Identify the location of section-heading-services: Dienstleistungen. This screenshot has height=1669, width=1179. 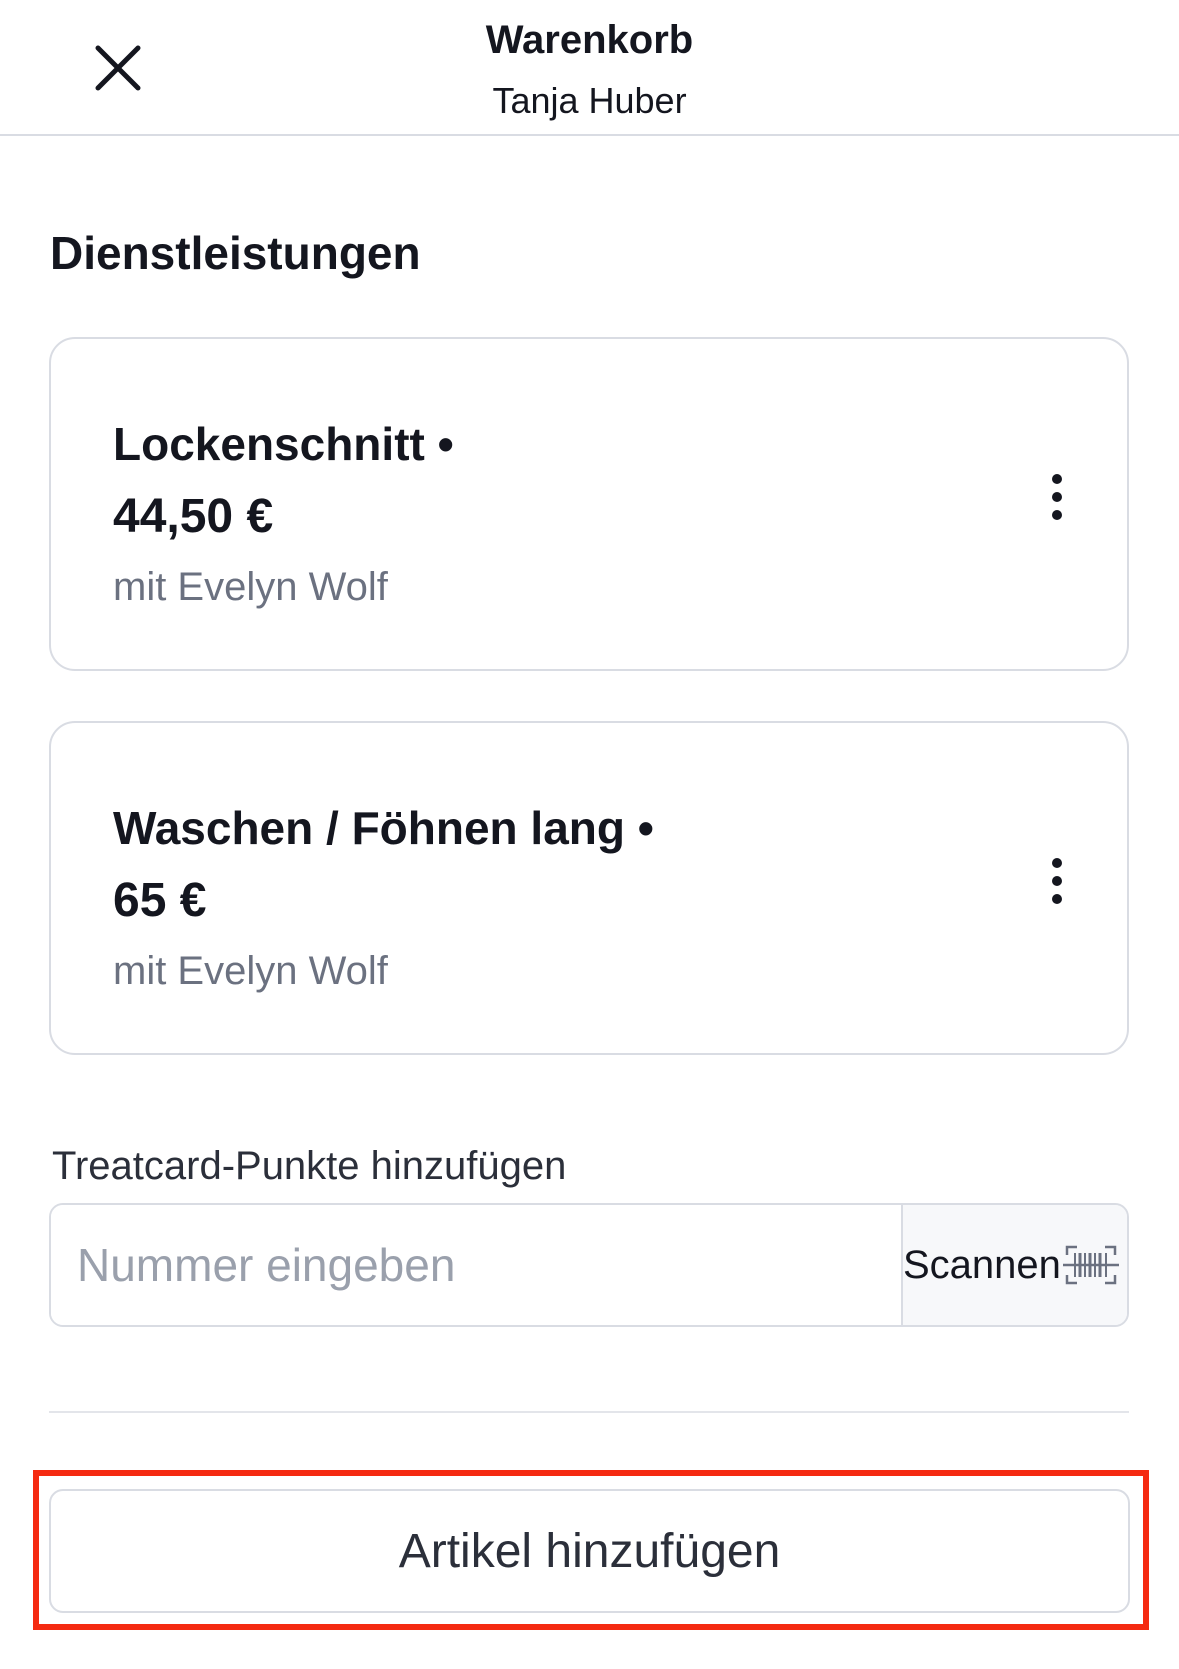
(235, 253).